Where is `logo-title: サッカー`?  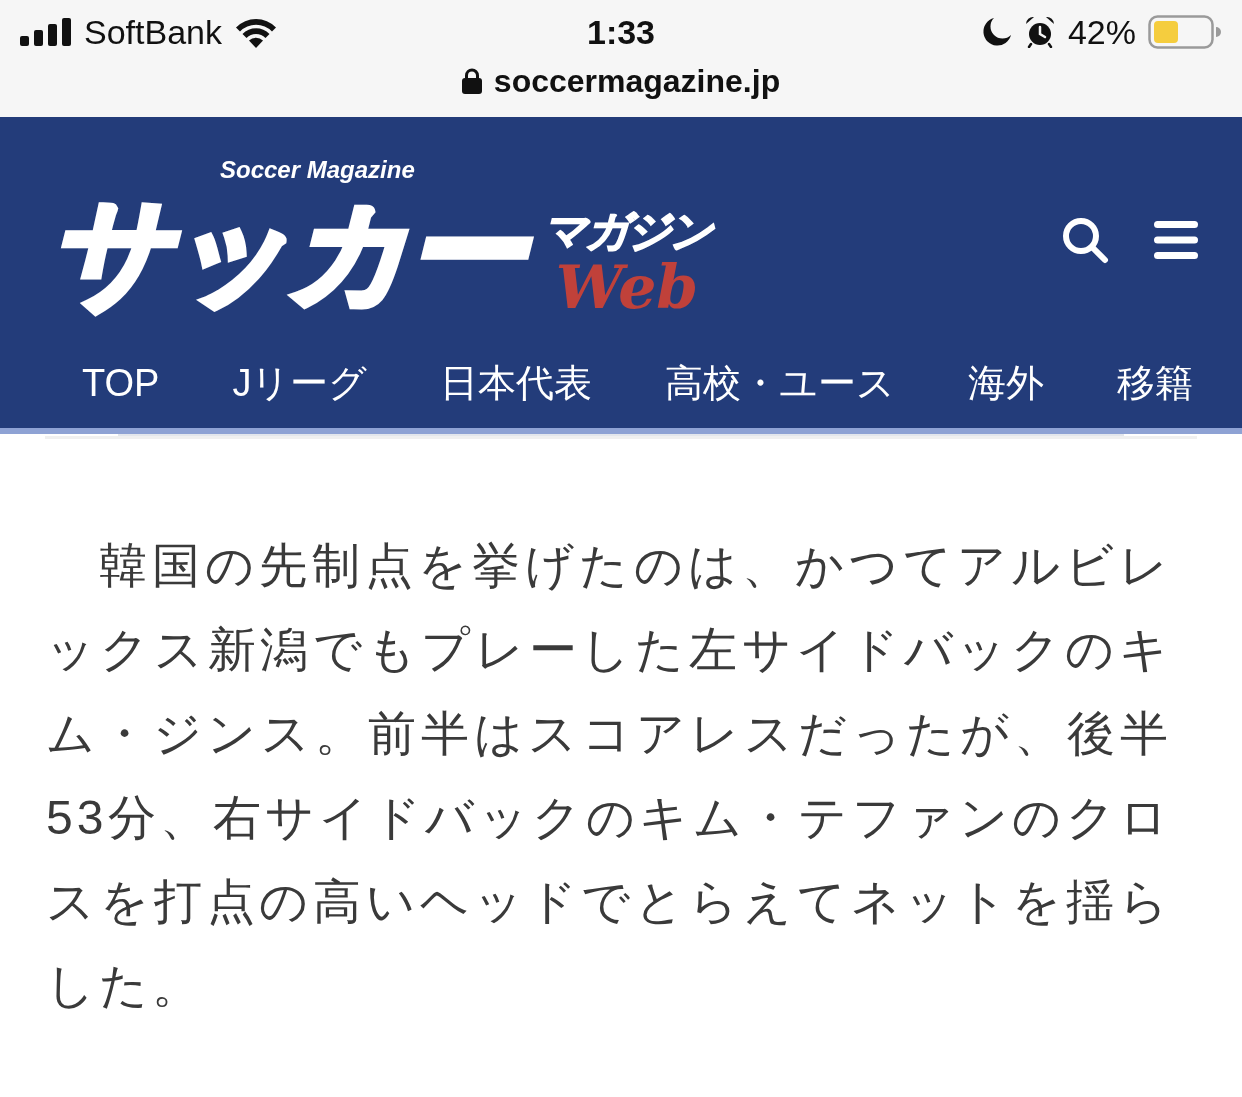
logo-title: サッカー is located at coordinates (293, 253).